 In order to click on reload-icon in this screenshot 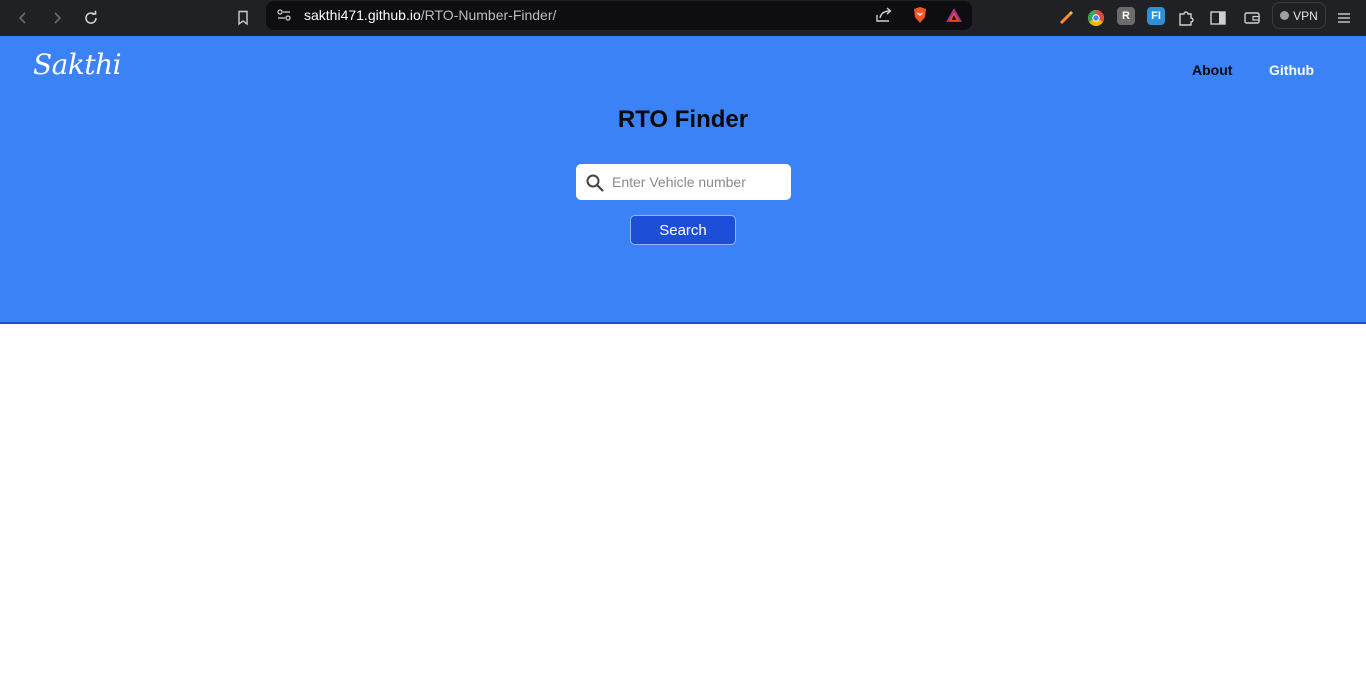, I will do `click(91, 18)`.